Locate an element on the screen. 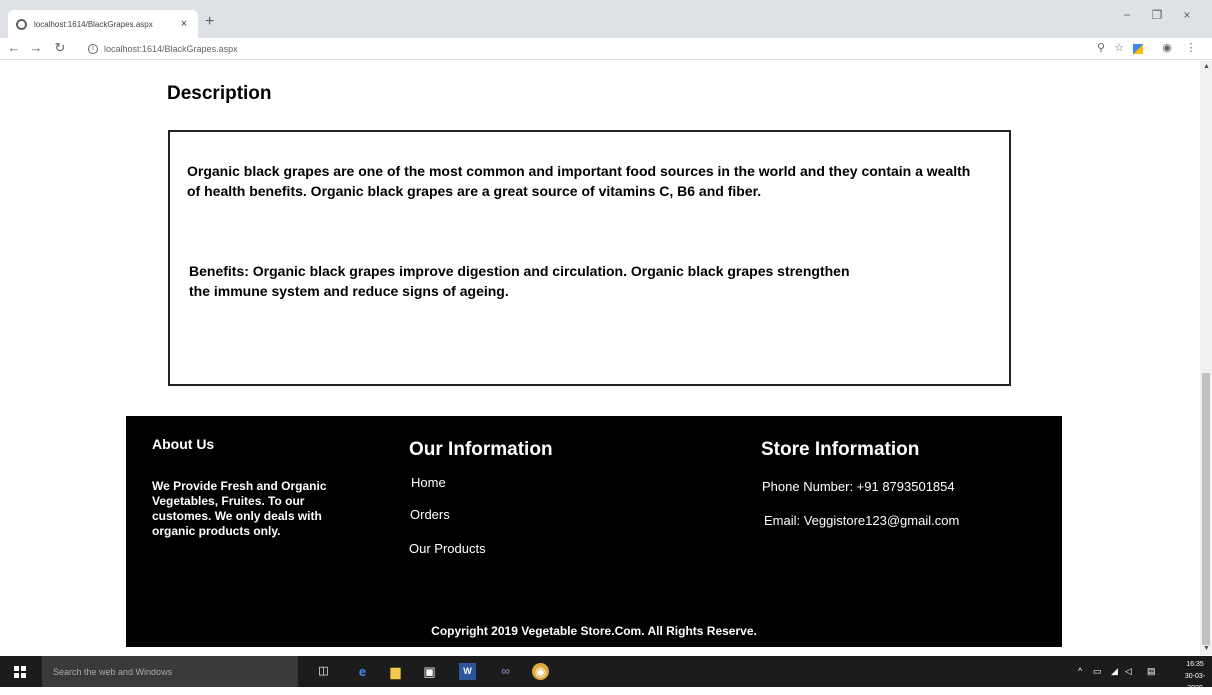 Image resolution: width=1212 pixels, height=695 pixels. menu-icon: ⋮ is located at coordinates (1191, 47).